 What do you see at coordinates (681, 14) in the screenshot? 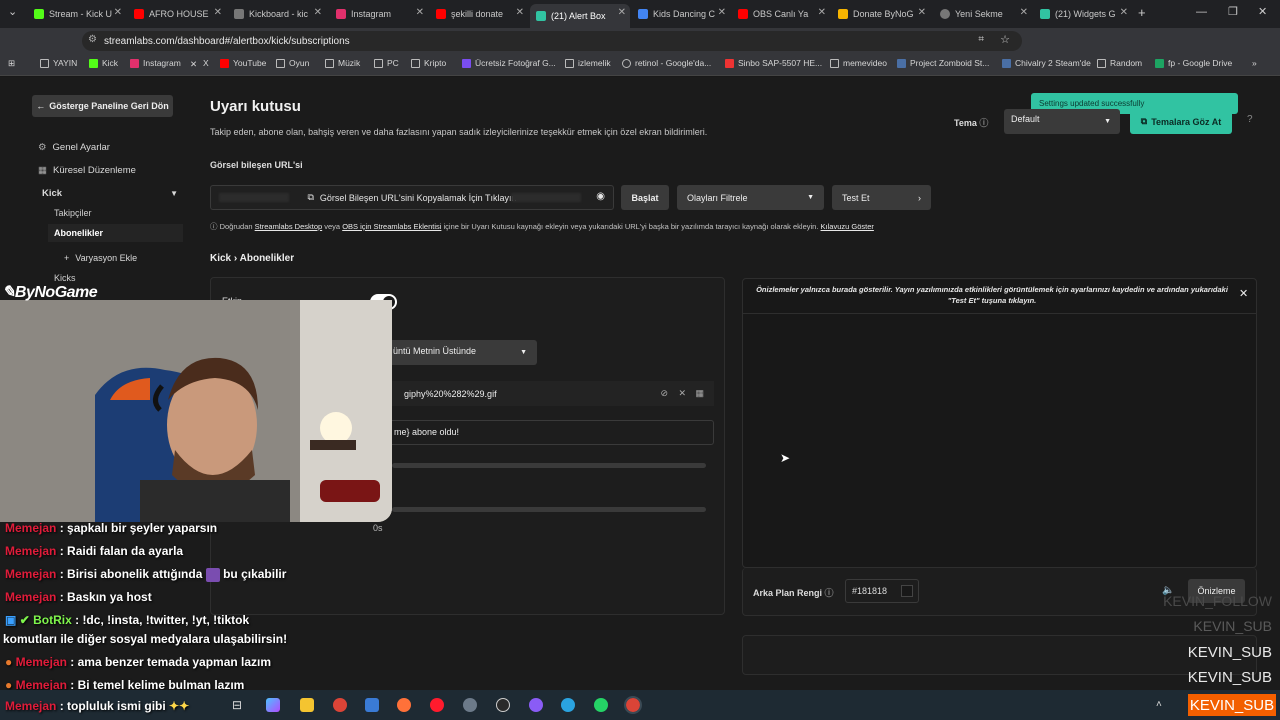
I see `tab-kids-dancing: Kids Dancing C ✕` at bounding box center [681, 14].